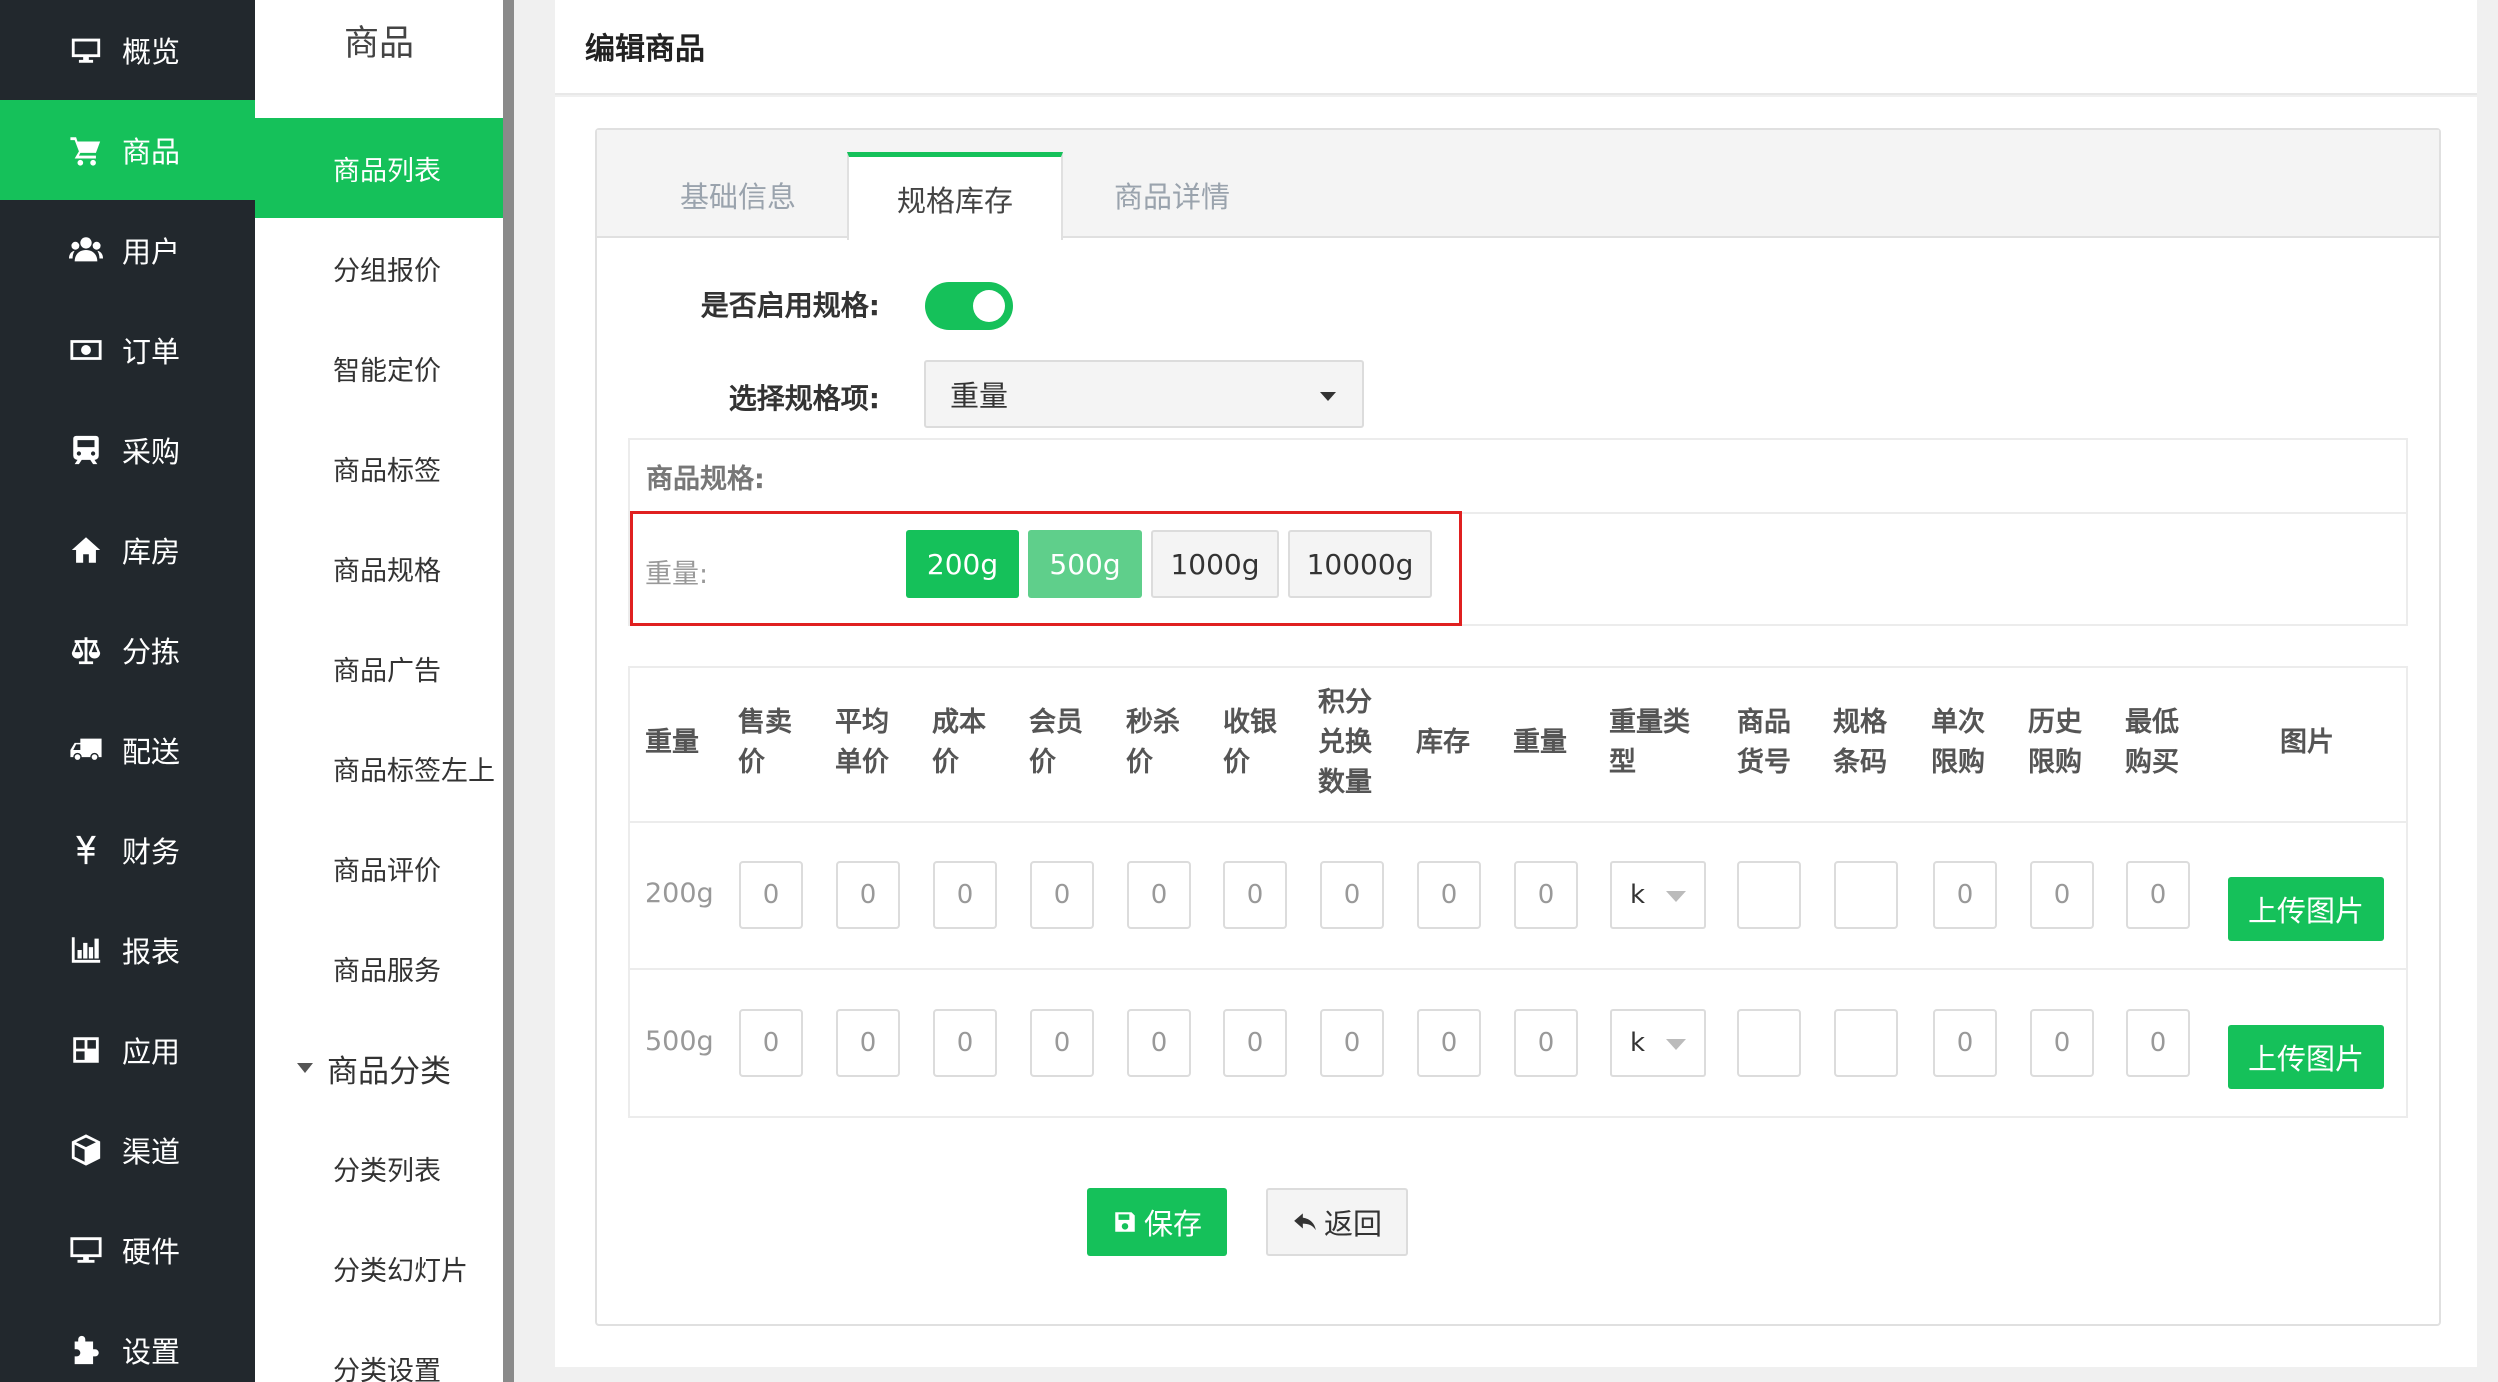 The image size is (2498, 1382). What do you see at coordinates (379, 768) in the screenshot?
I see `sub-item-tag-top-left: 商品标签左上` at bounding box center [379, 768].